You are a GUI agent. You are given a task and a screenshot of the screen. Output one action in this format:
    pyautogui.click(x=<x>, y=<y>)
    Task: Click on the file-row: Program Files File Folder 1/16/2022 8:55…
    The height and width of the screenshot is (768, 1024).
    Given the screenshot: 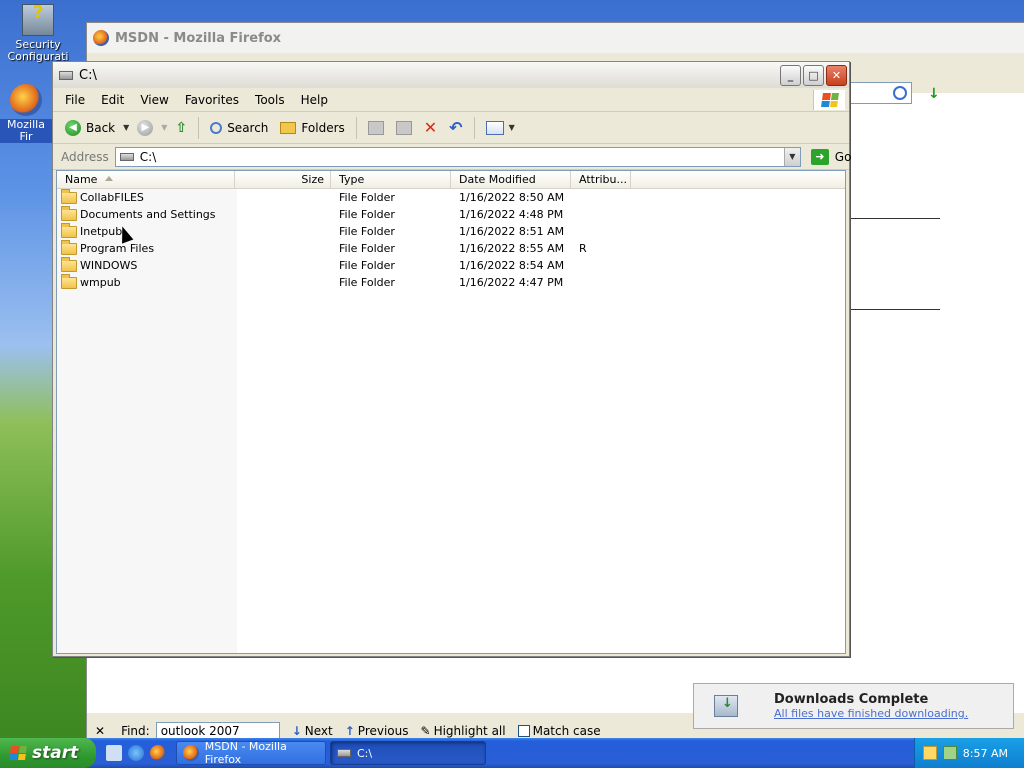 What is the action you would take?
    pyautogui.click(x=451, y=248)
    